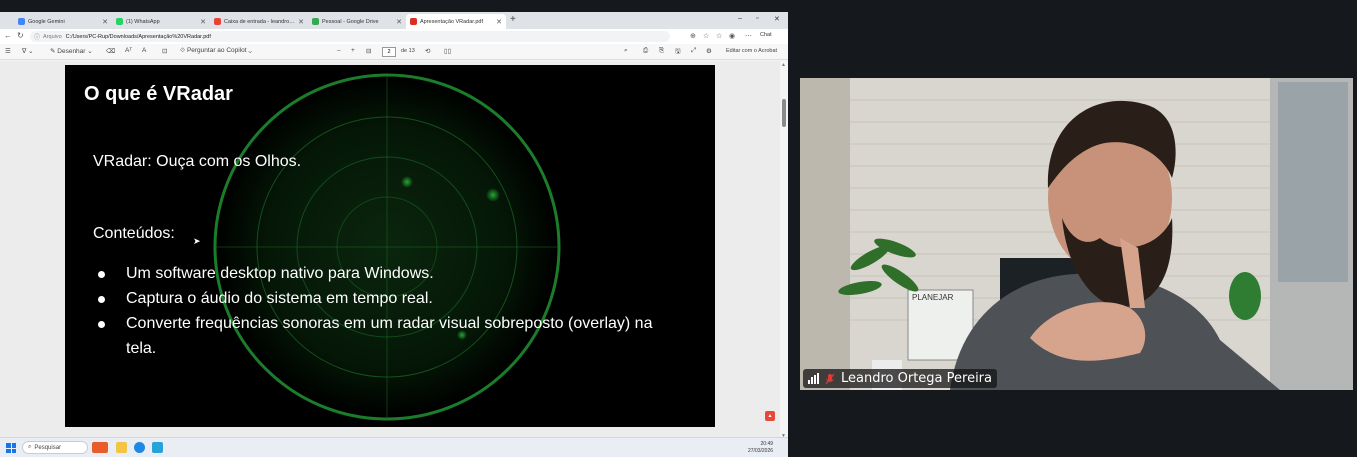 This screenshot has height=457, width=1357. I want to click on taskbar-clock: 20:49 27/03/2026, so click(760, 448).